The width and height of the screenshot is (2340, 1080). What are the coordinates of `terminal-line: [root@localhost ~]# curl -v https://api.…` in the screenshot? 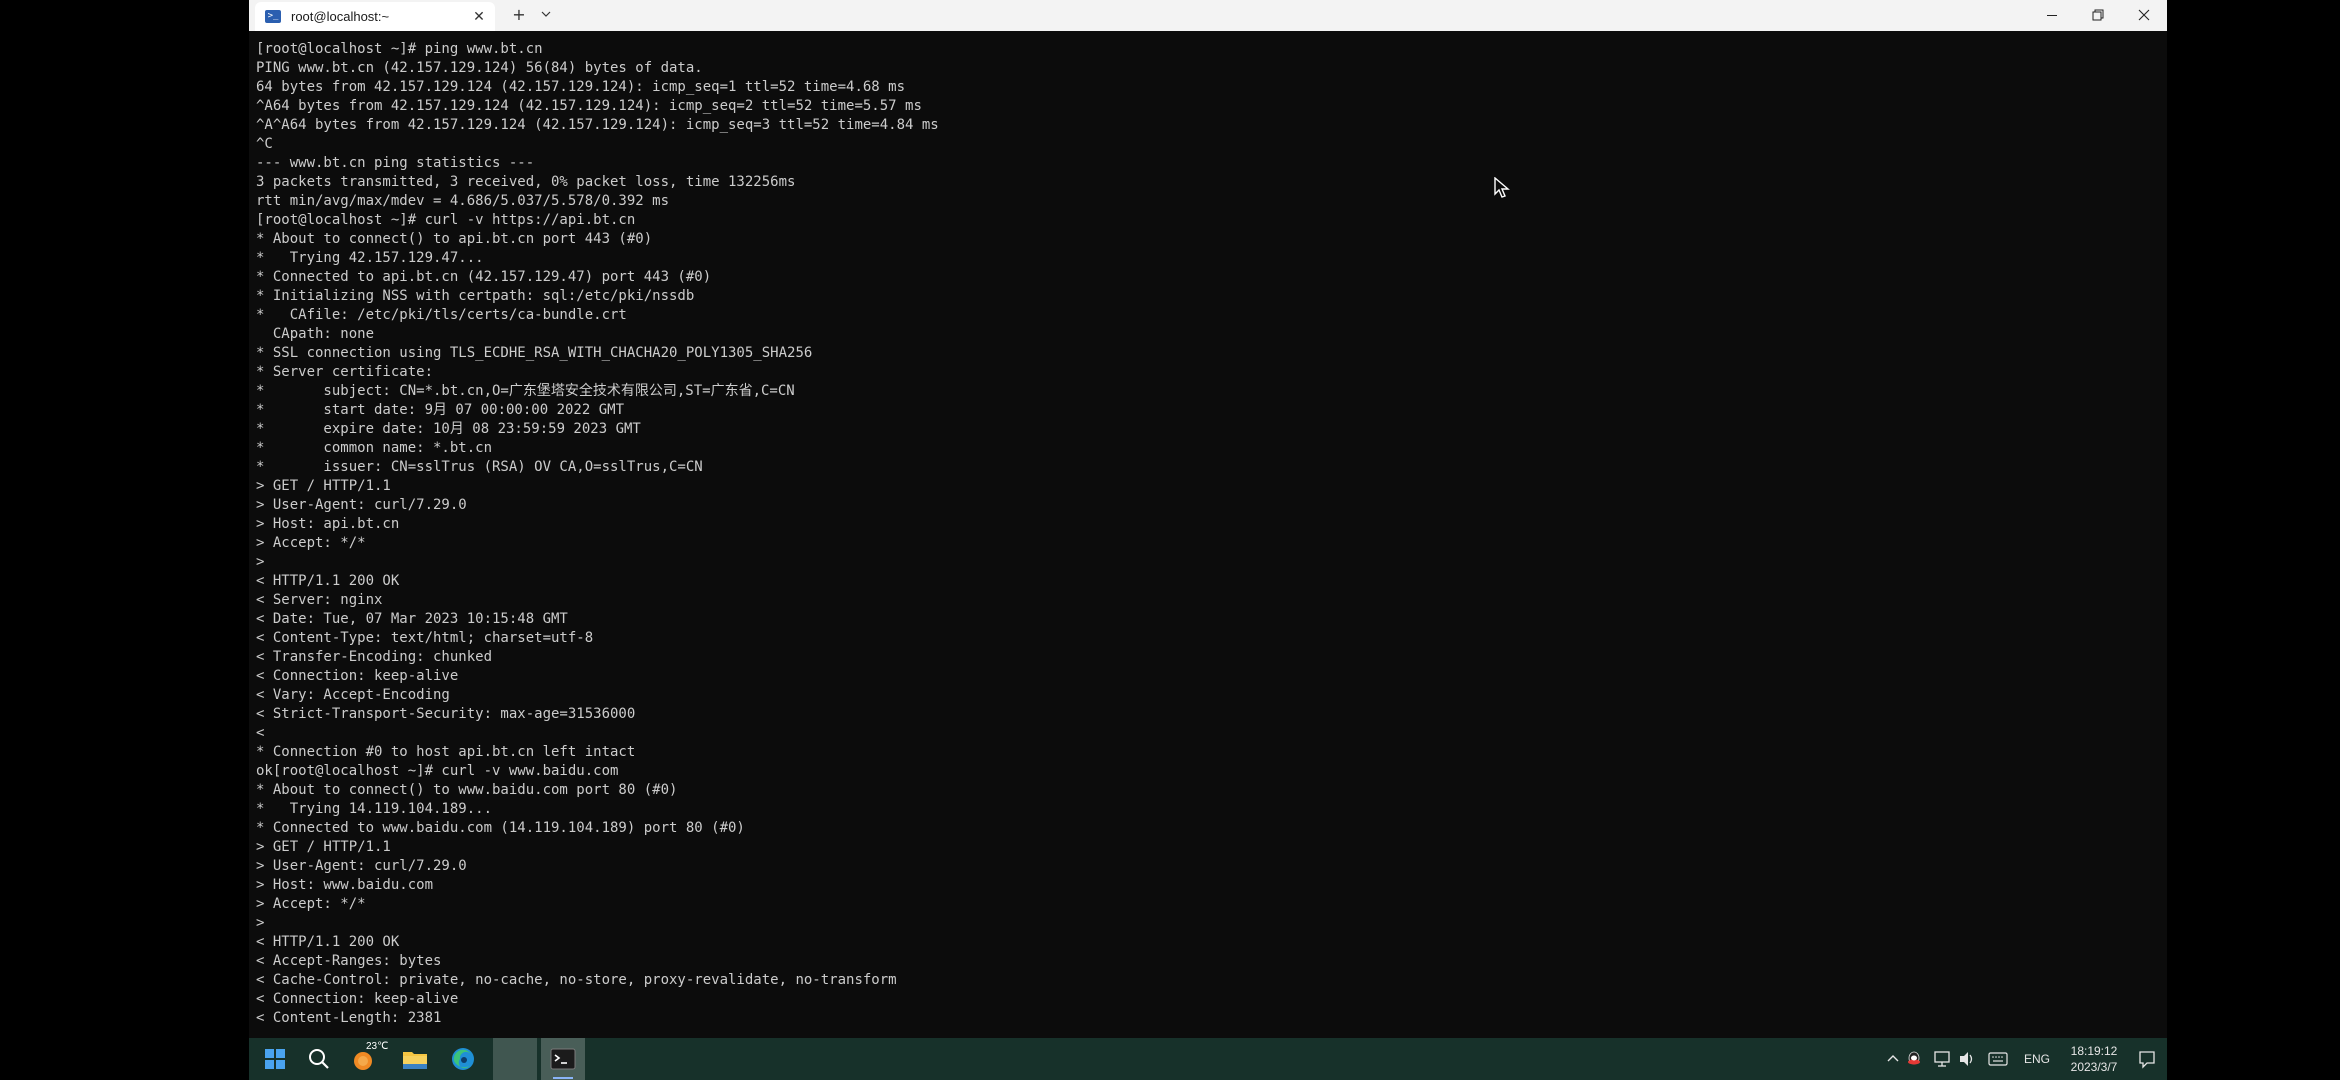 It's located at (446, 220).